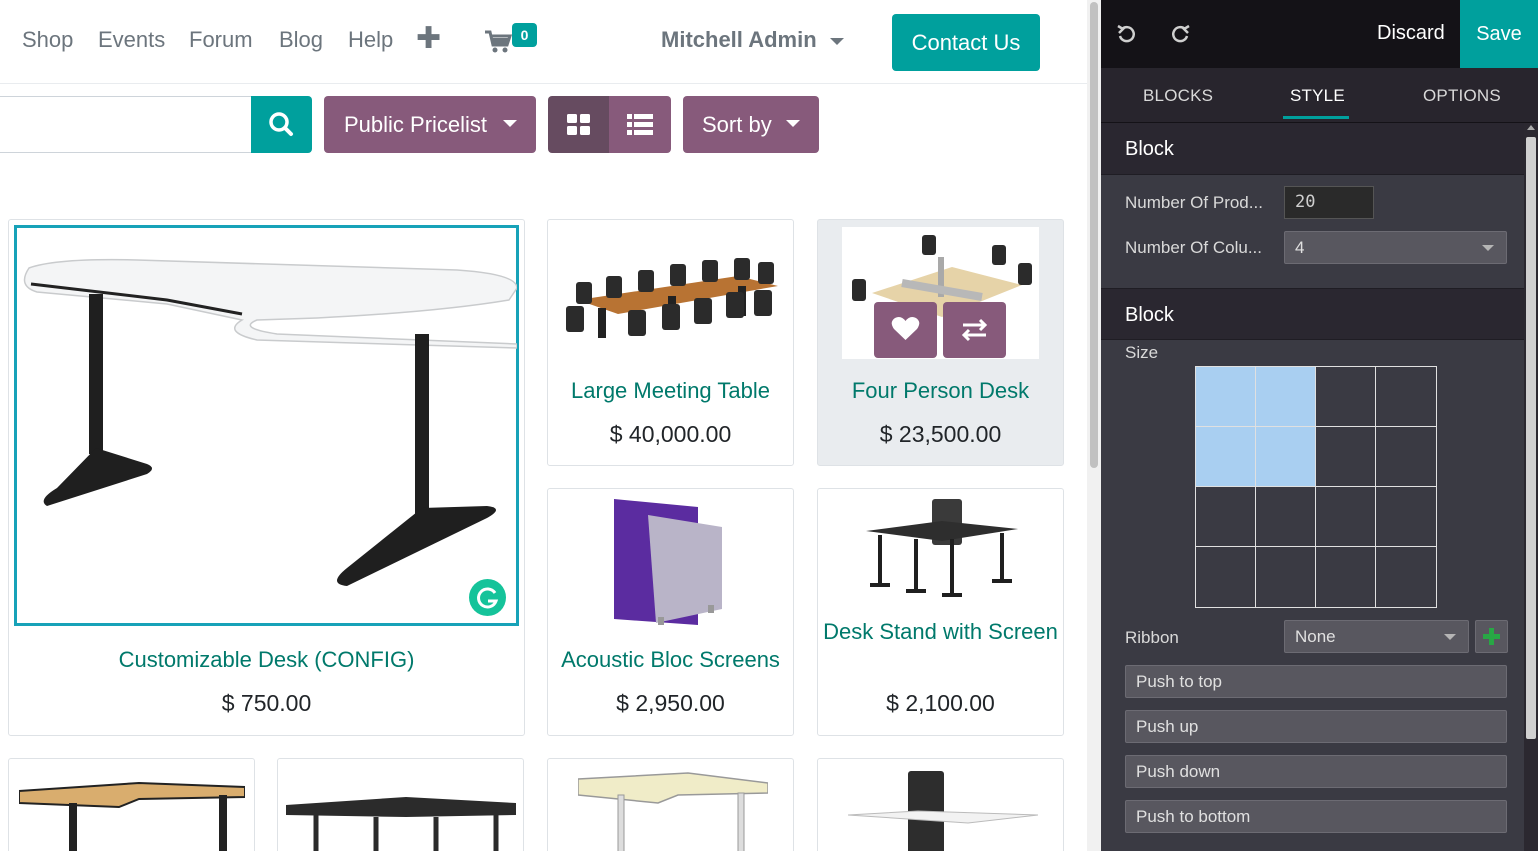  I want to click on cart-count-badge: 0, so click(524, 35).